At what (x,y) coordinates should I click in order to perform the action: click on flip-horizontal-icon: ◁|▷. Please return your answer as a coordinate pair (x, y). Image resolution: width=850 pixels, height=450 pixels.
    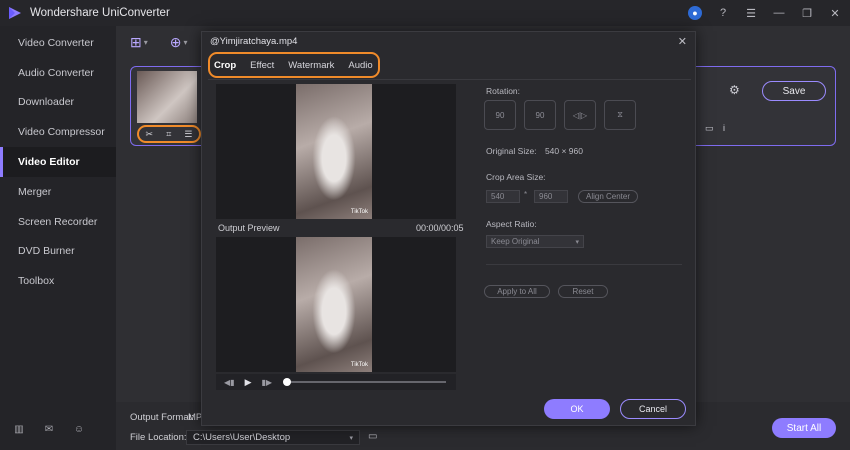
    Looking at the image, I should click on (580, 115).